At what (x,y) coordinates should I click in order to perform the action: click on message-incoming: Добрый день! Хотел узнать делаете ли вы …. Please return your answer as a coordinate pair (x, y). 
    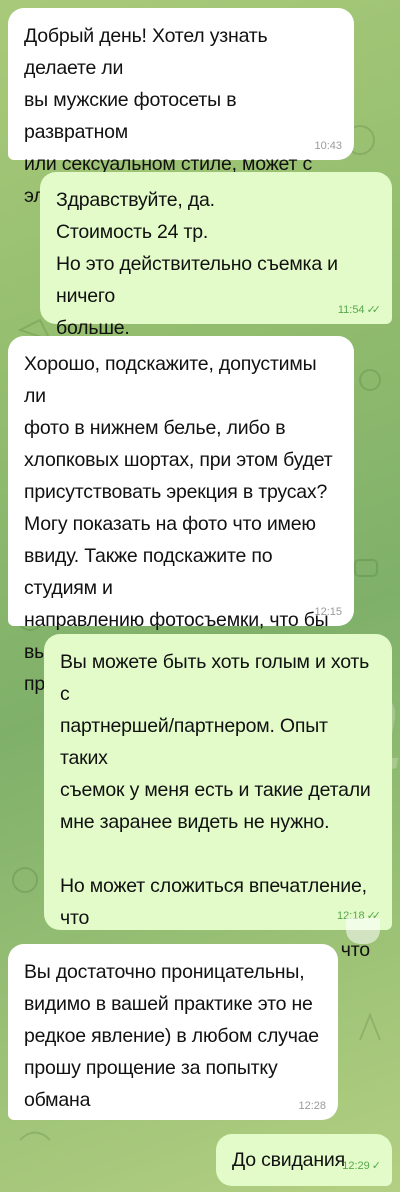
    Looking at the image, I should click on (181, 107).